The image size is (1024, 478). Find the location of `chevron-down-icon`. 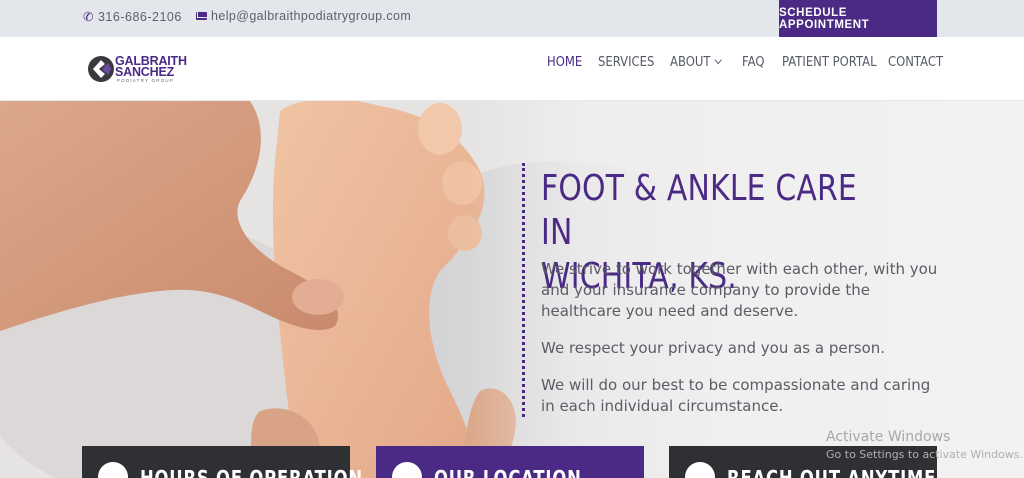

chevron-down-icon is located at coordinates (718, 60).